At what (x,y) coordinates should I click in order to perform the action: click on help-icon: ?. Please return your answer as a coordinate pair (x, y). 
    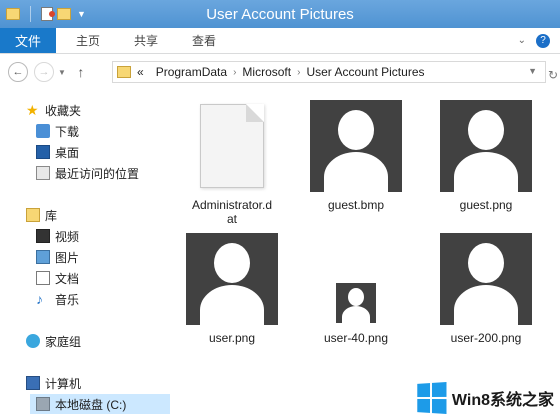
    Looking at the image, I should click on (543, 40).